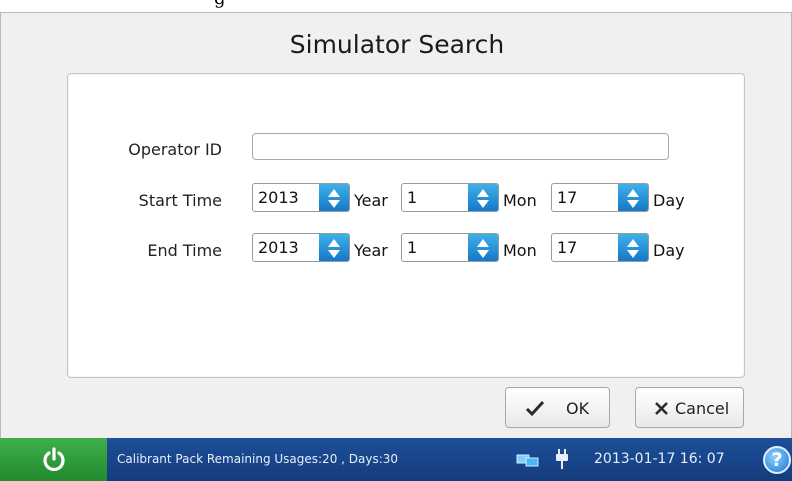 This screenshot has width=792, height=481. Describe the element at coordinates (175, 149) in the screenshot. I see `operator-id-label: Operator ID` at that location.